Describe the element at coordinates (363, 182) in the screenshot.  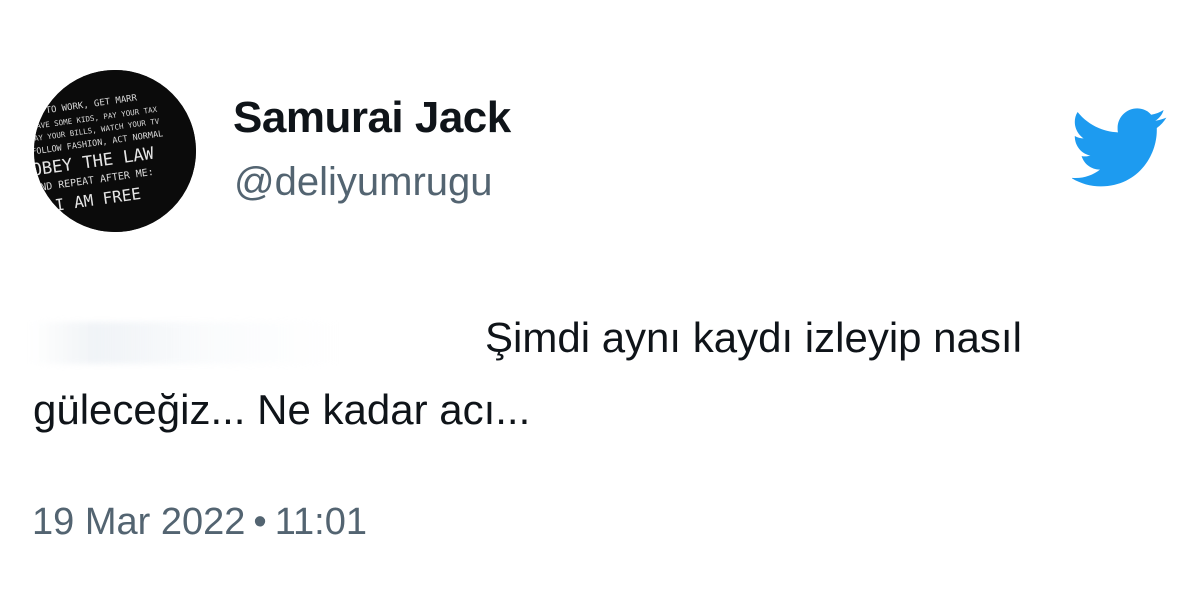
I see `author-handle: @deliyumrugu` at that location.